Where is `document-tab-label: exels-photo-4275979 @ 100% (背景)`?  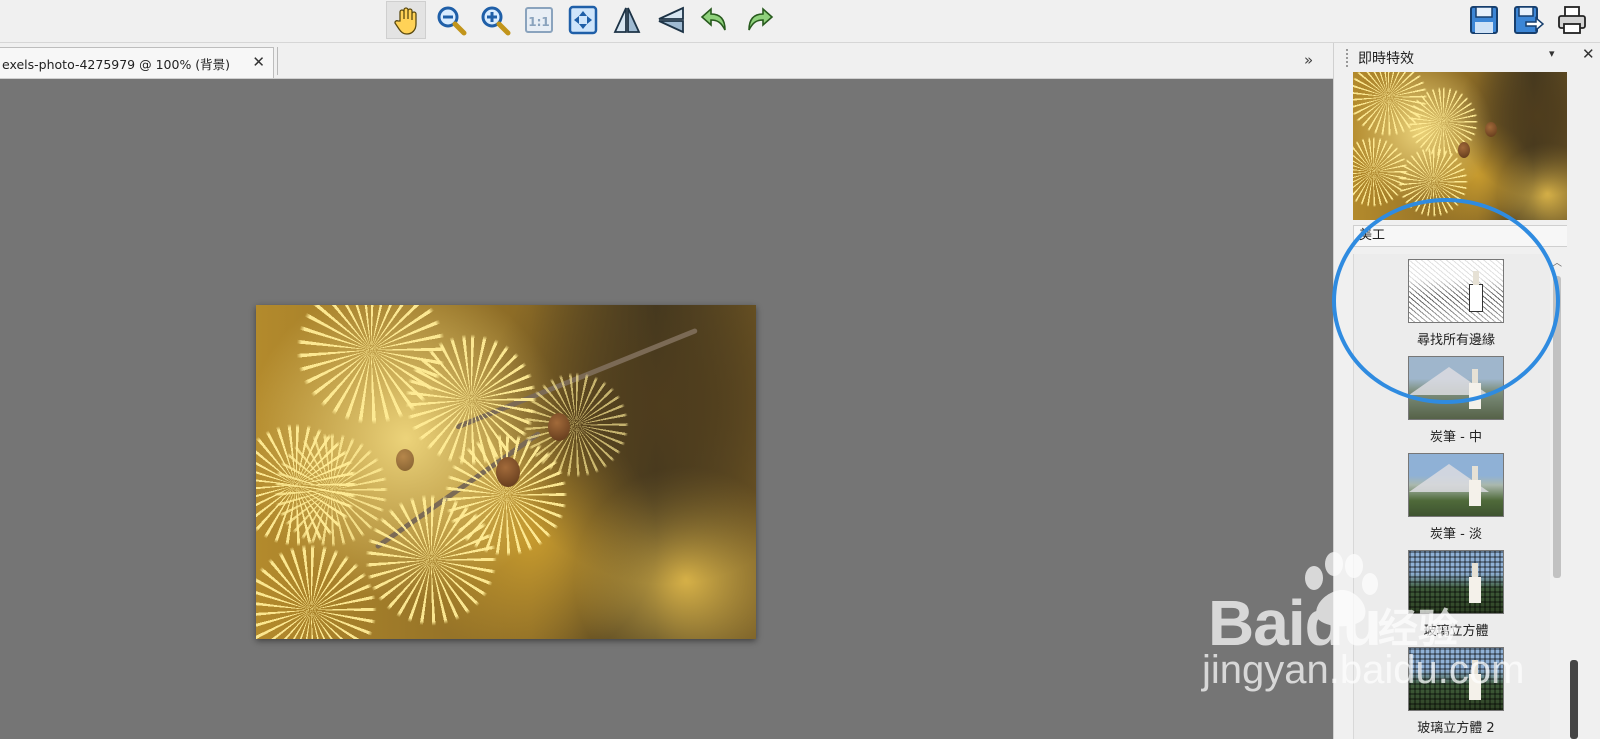 document-tab-label: exels-photo-4275979 @ 100% (背景) is located at coordinates (116, 64).